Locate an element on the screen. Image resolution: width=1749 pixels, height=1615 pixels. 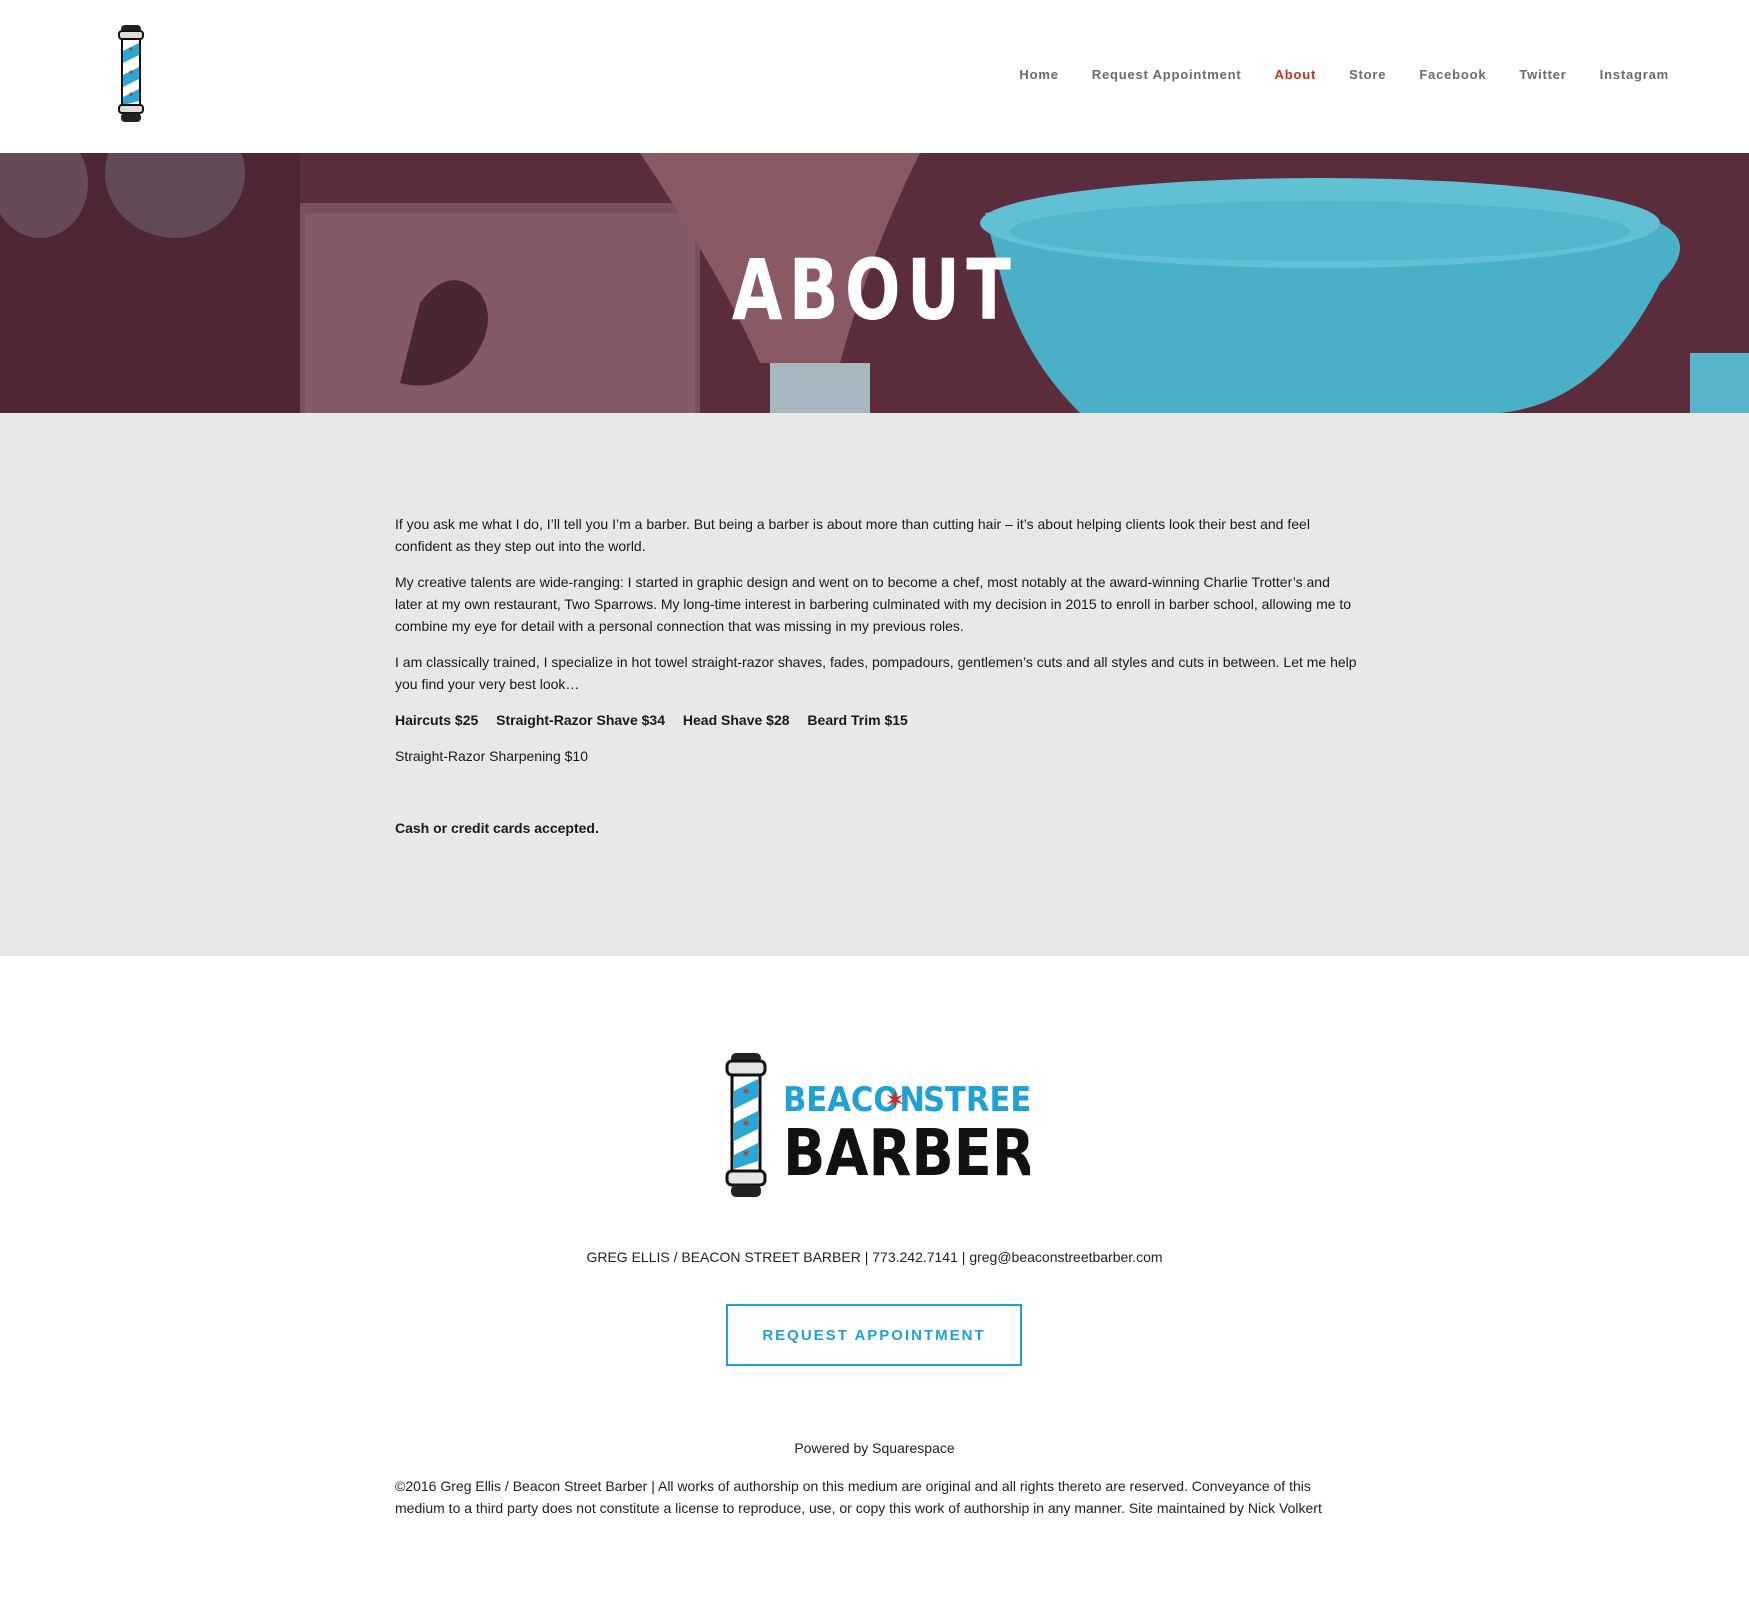
nav-instagram: Instagram is located at coordinates (1634, 74).